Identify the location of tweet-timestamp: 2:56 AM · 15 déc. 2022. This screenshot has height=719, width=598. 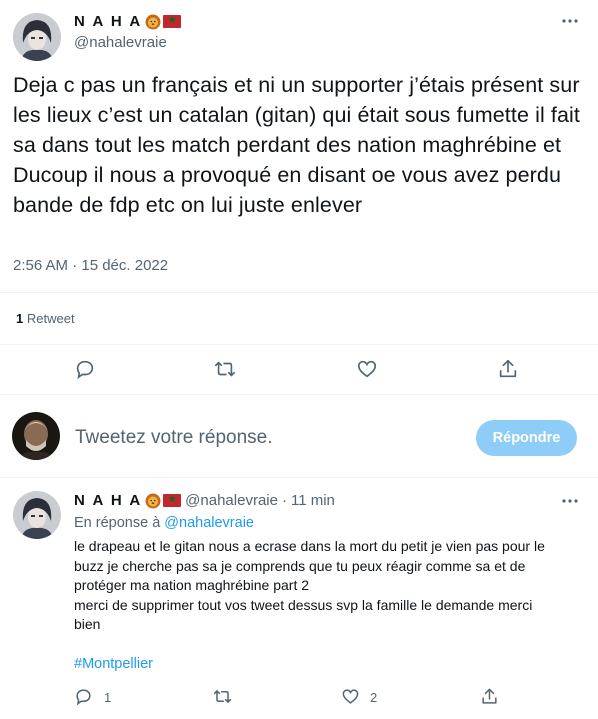
(90, 265).